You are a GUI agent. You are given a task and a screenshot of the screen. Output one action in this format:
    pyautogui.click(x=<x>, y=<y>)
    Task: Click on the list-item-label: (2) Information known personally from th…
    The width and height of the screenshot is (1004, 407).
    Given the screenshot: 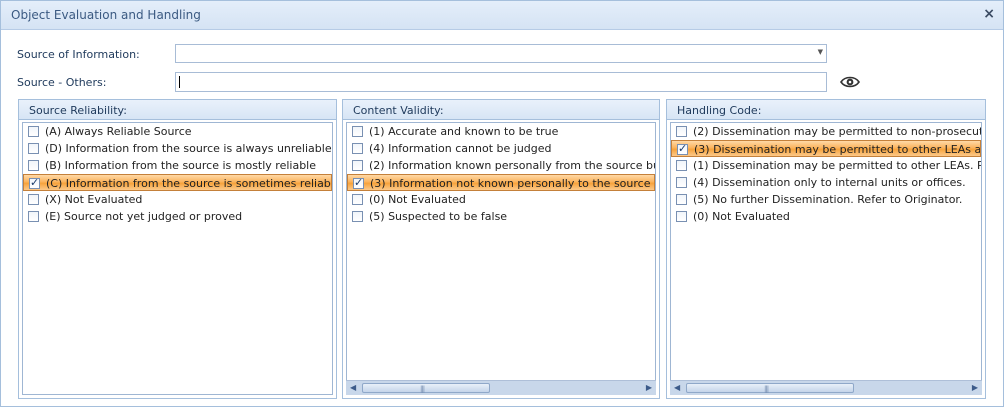 What is the action you would take?
    pyautogui.click(x=512, y=165)
    